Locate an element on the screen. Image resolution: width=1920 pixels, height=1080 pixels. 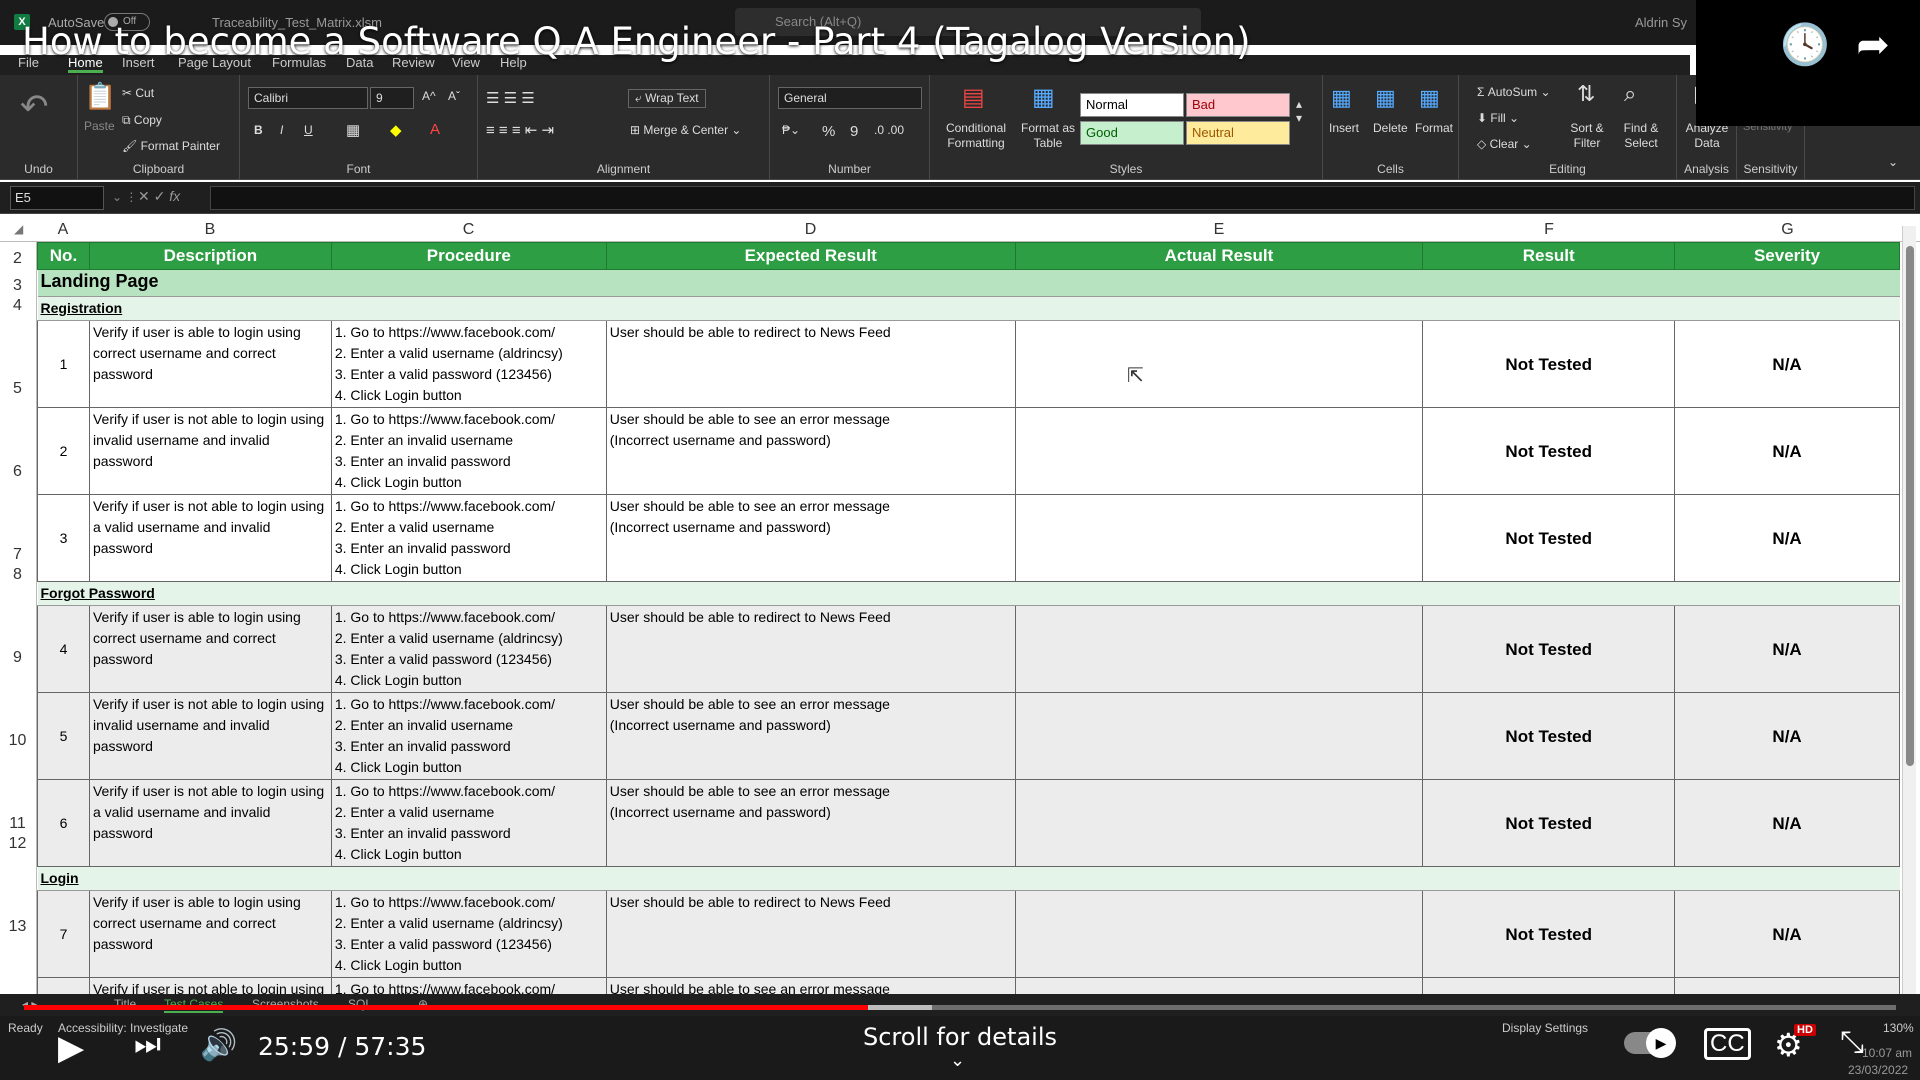
format-painter-button: 🖌 Format Painter is located at coordinates (171, 146).